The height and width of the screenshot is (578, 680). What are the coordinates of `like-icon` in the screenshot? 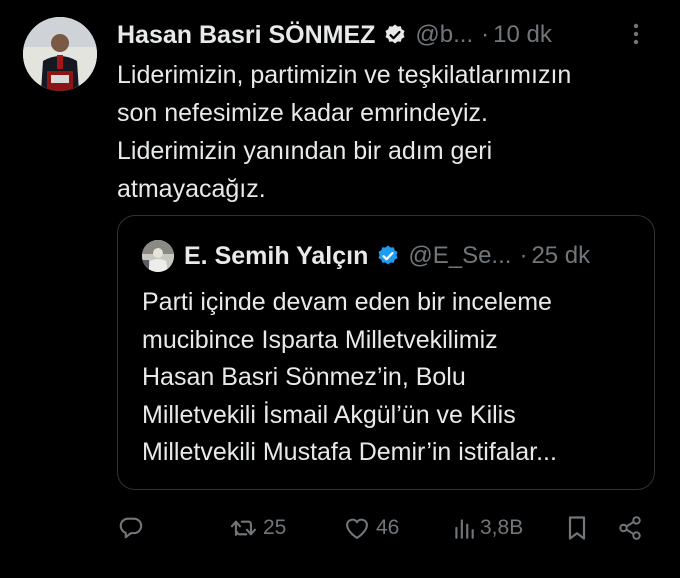 It's located at (357, 528).